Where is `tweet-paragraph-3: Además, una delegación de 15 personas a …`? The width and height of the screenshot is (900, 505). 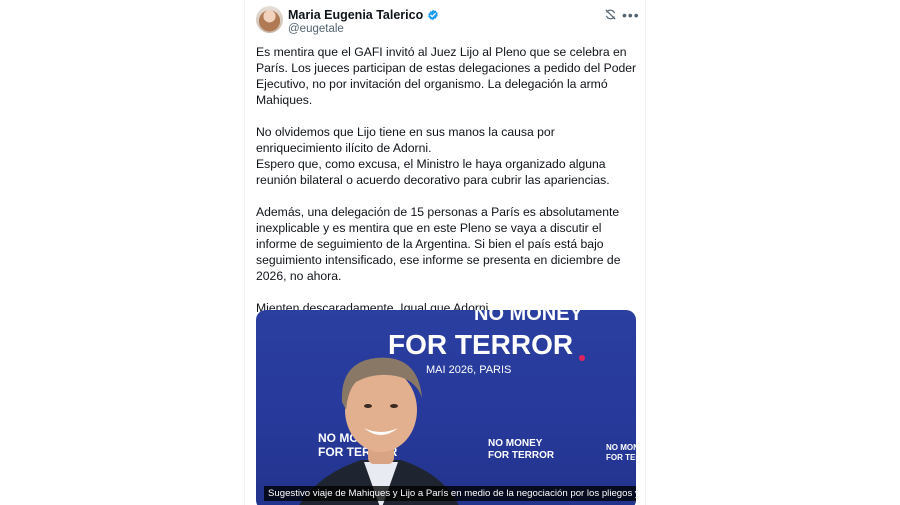
tweet-paragraph-3: Además, una delegación de 15 personas a … is located at coordinates (438, 244).